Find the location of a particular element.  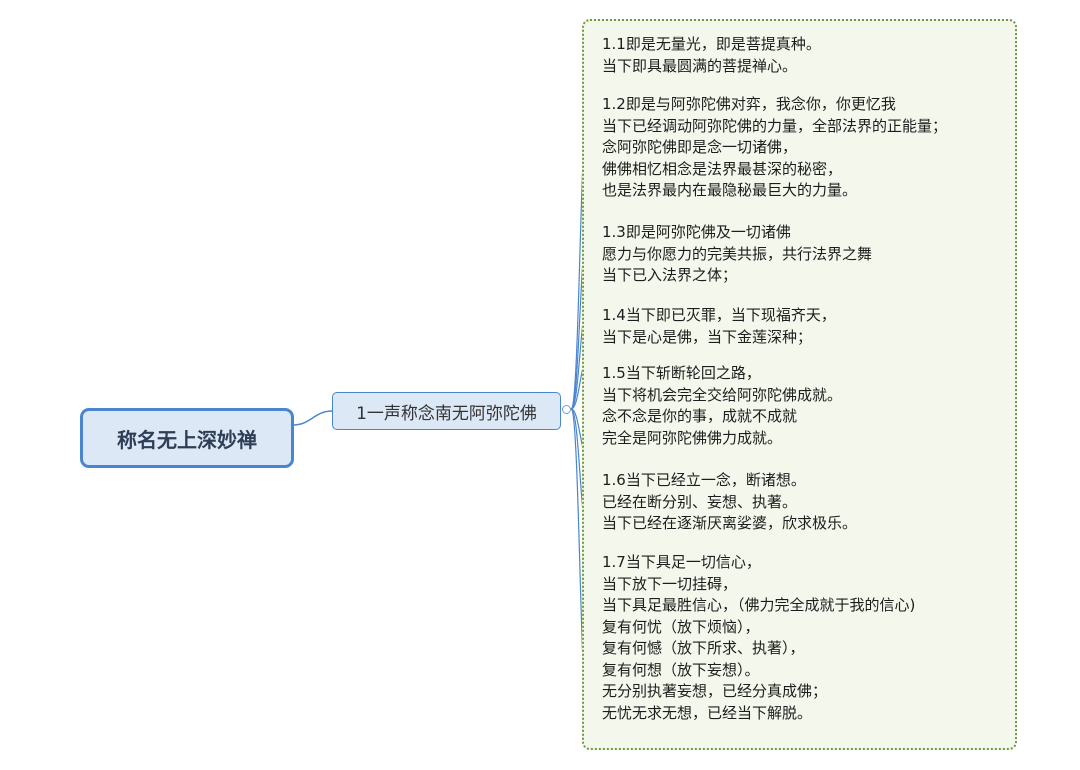

leaf-topic: 1.1即是无量光，即是菩提真种。 当下即具最圆满的菩提禅心。 is located at coordinates (711, 55).